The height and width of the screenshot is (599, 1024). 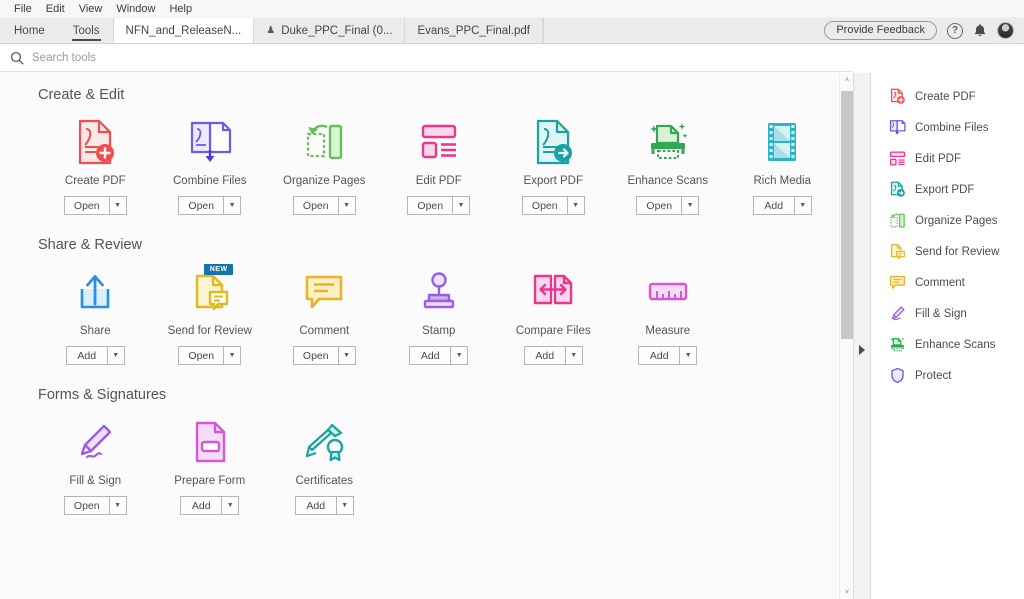 I want to click on tool-enhance-scans-button: Open ▼, so click(x=668, y=205).